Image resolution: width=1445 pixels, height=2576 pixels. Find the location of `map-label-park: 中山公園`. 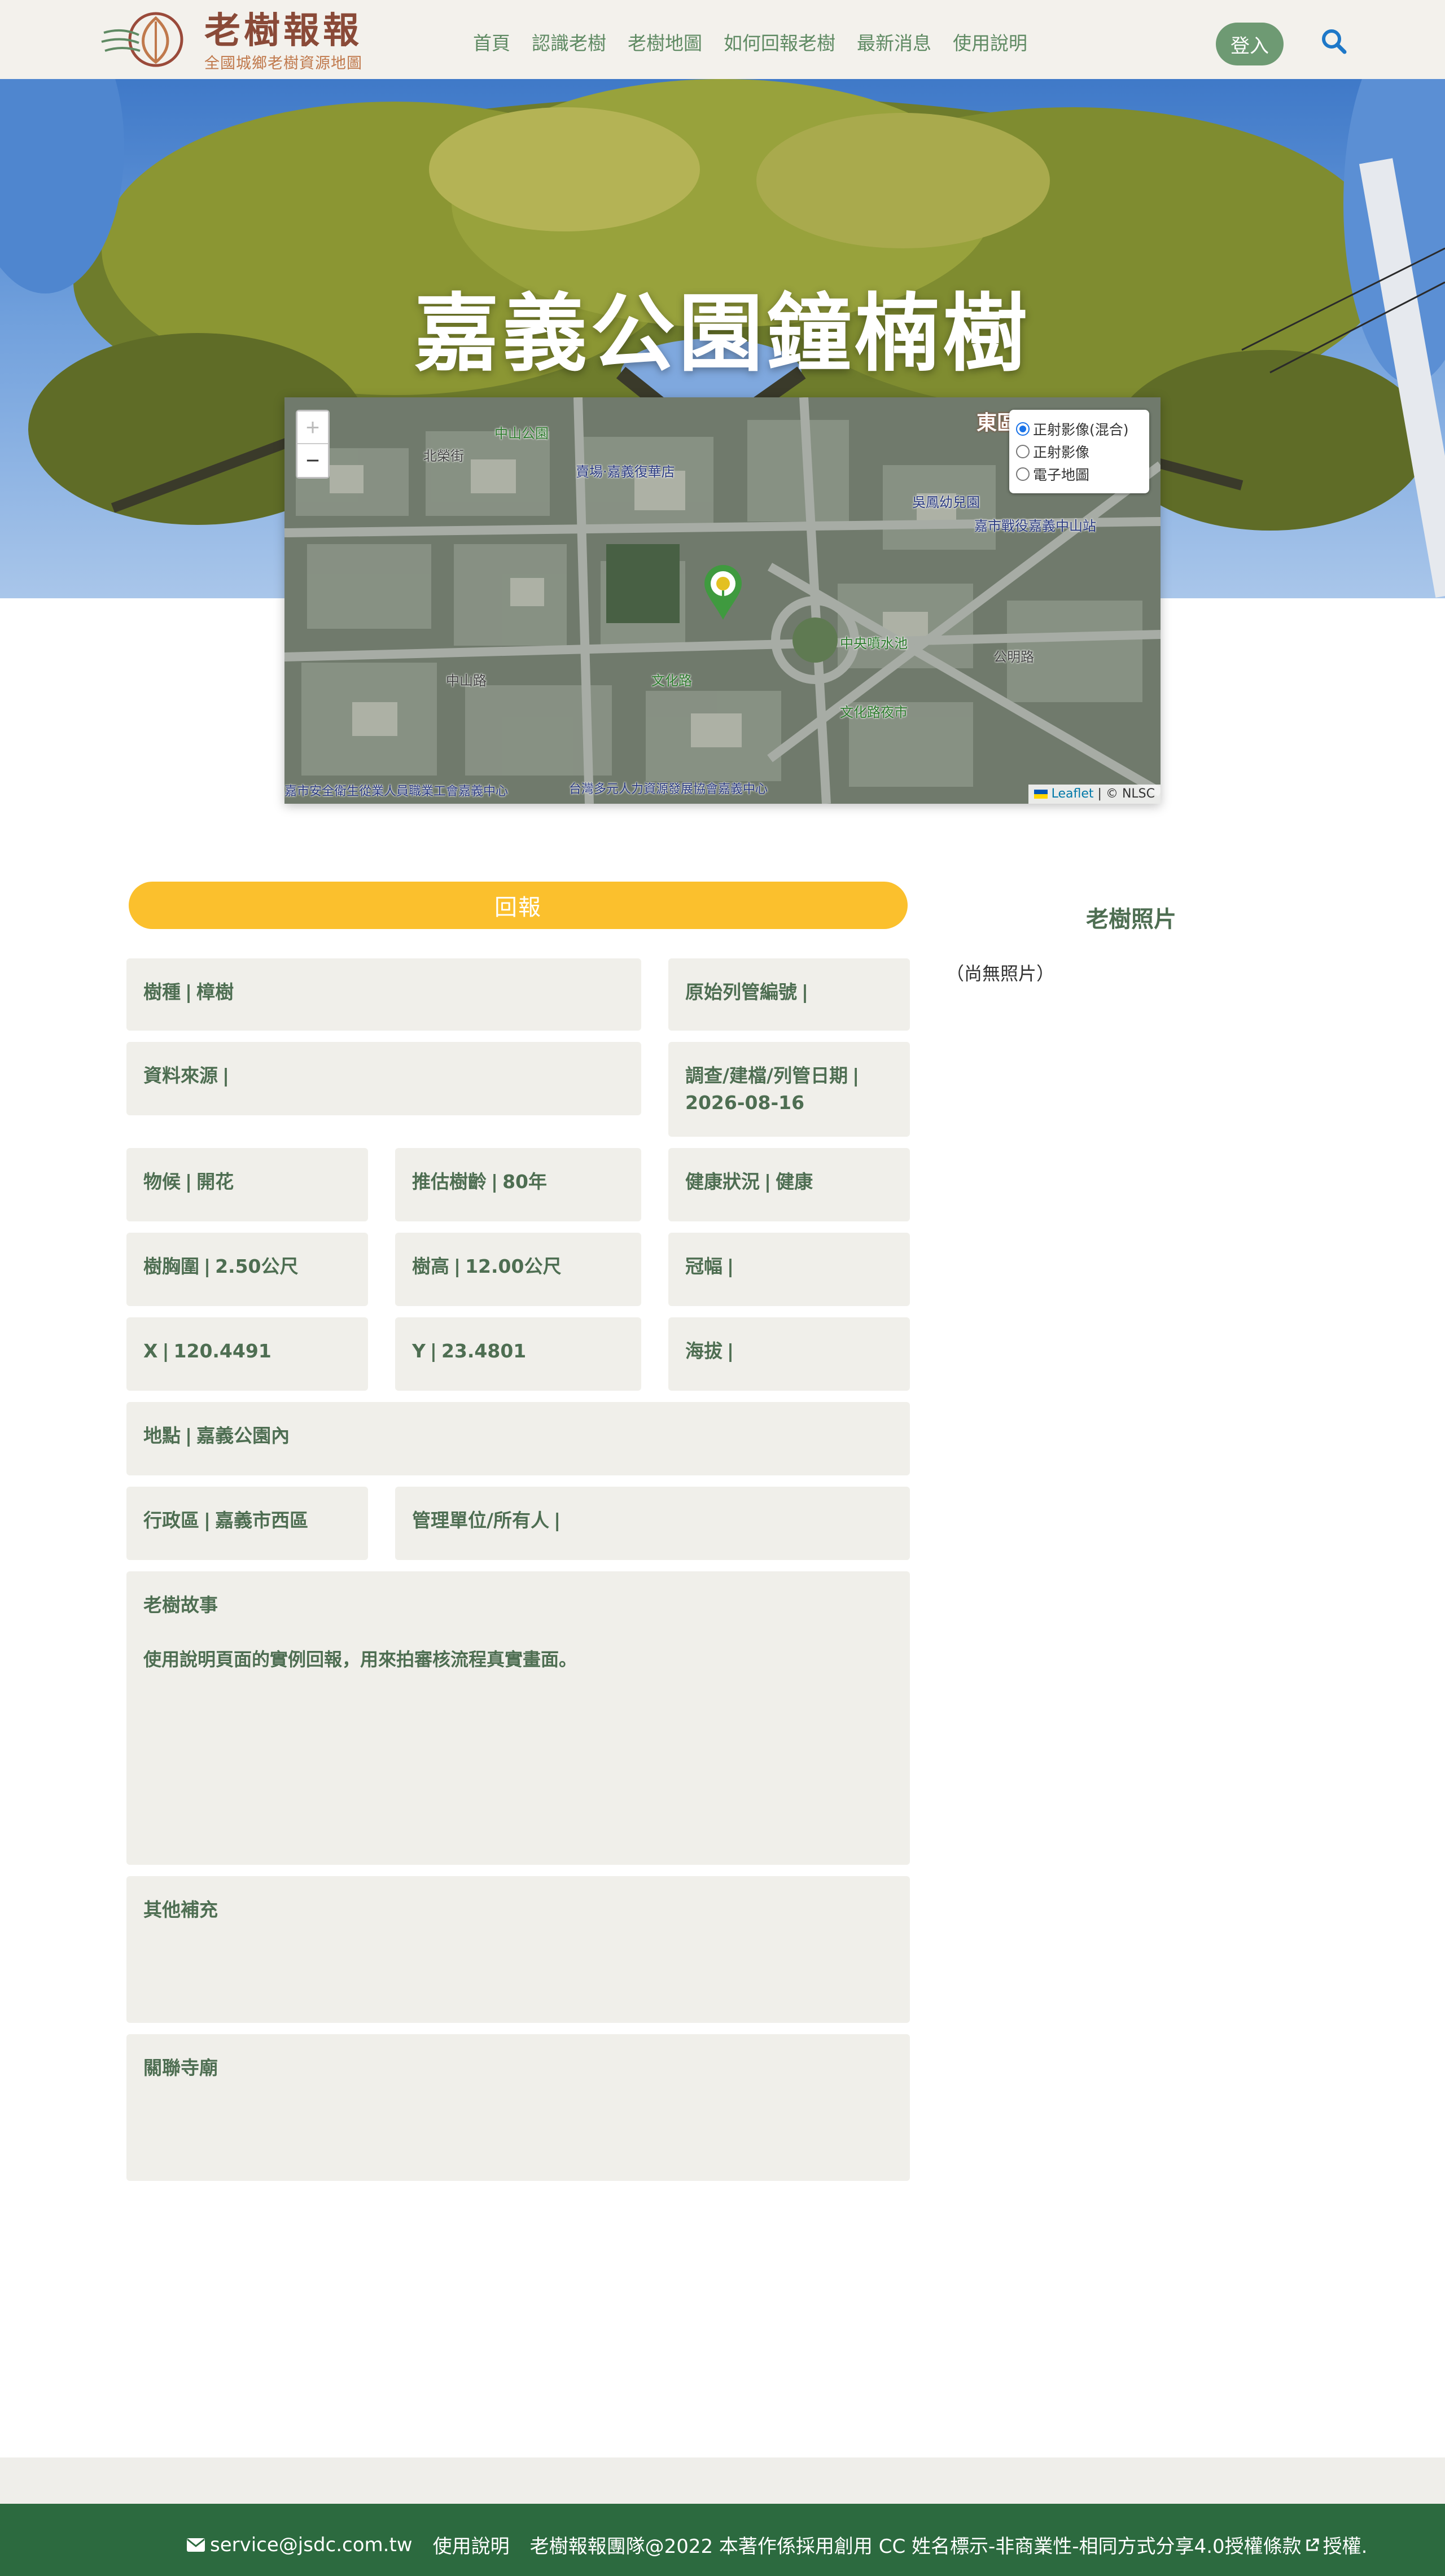

map-label-park: 中山公園 is located at coordinates (521, 433).